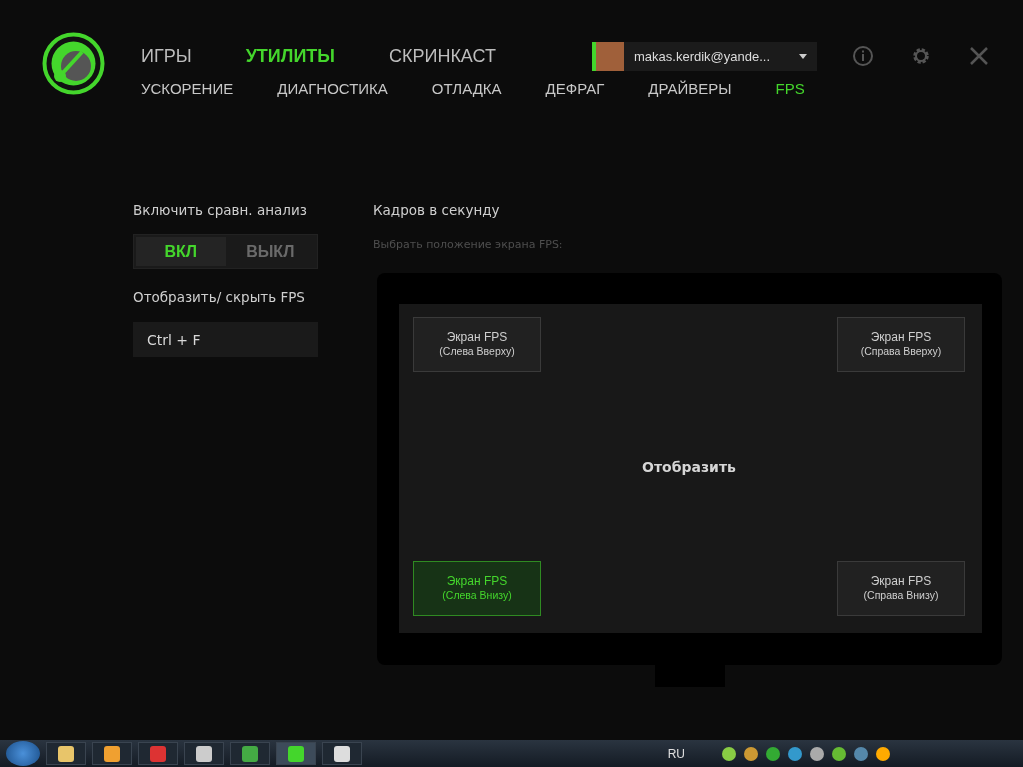 This screenshot has height=767, width=1023. What do you see at coordinates (187, 88) in the screenshot?
I see `sub-tab: УСКОРЕНИЕ` at bounding box center [187, 88].